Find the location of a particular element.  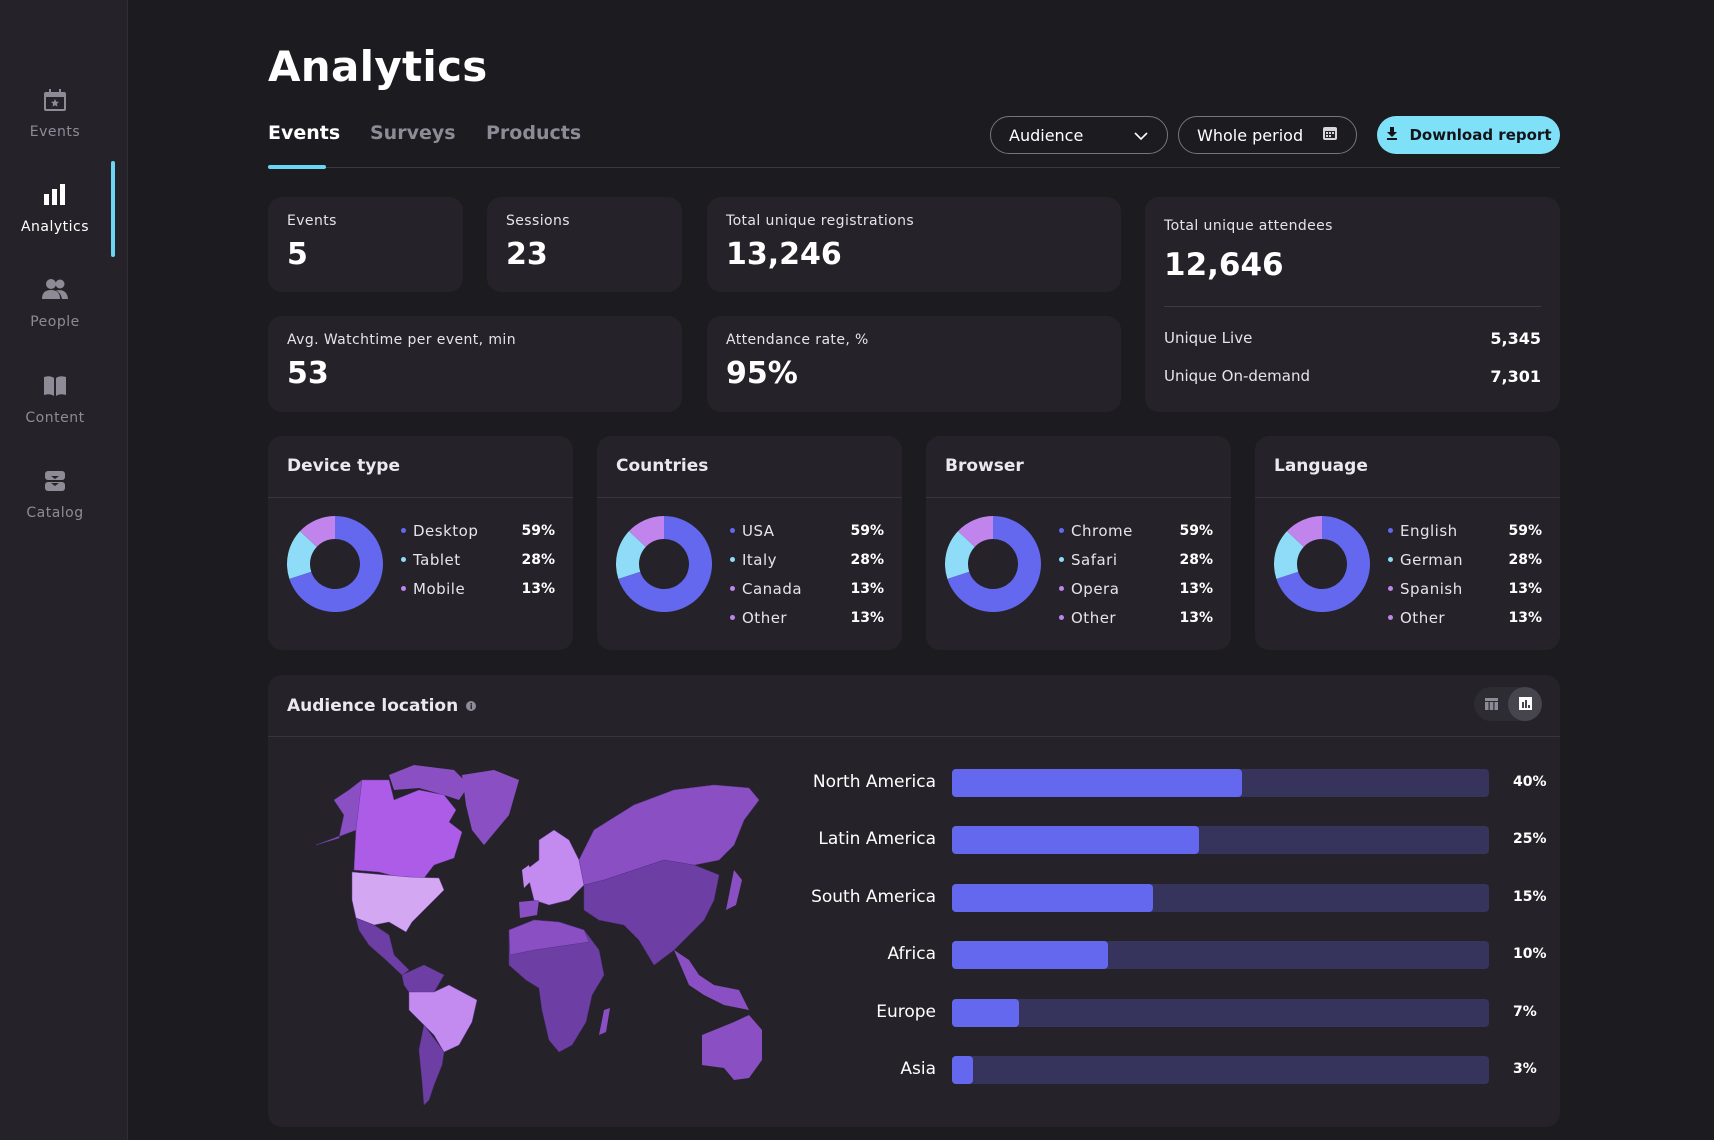

bar-row-africa: Africa 10% is located at coordinates (1178, 955).